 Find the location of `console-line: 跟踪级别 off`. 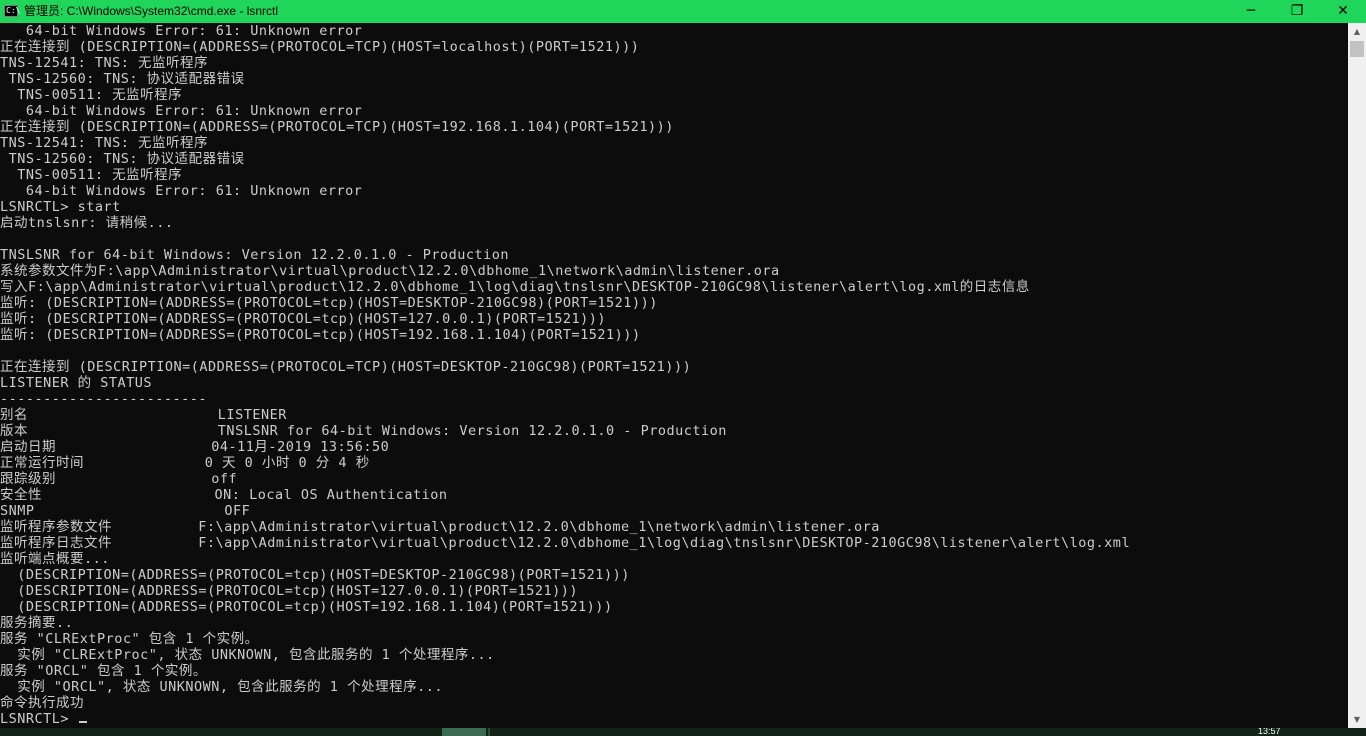

console-line: 跟踪级别 off is located at coordinates (119, 479).